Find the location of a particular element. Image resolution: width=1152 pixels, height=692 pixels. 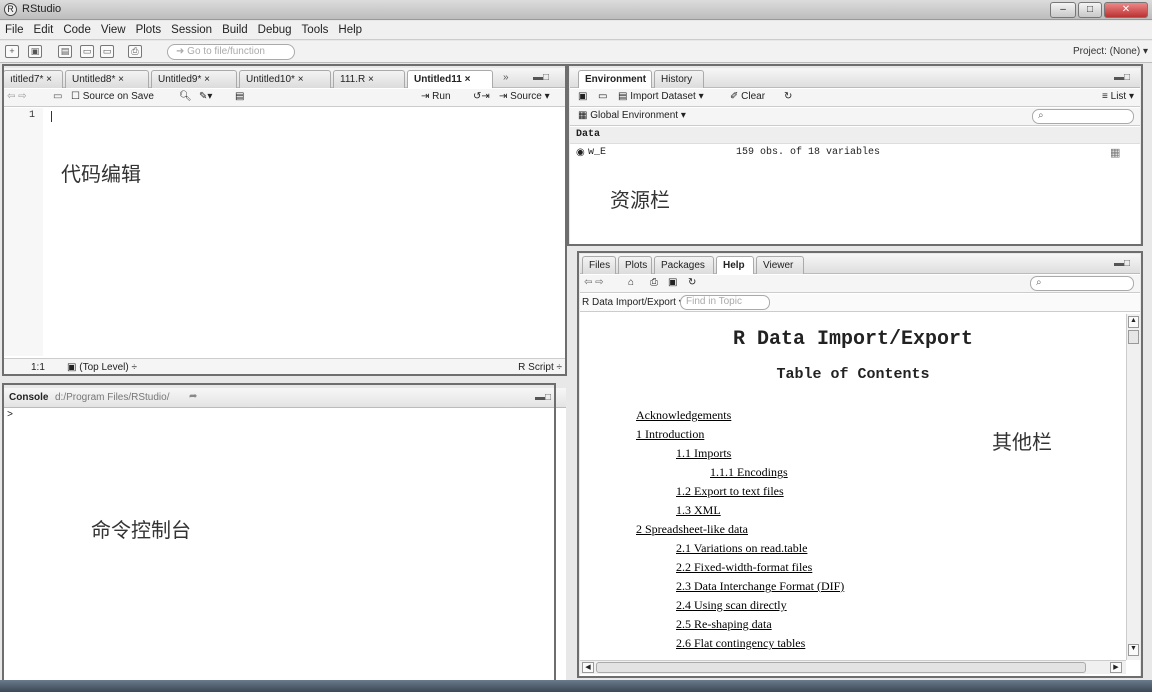

toc-link: 1.1 Imports is located at coordinates (703, 453).